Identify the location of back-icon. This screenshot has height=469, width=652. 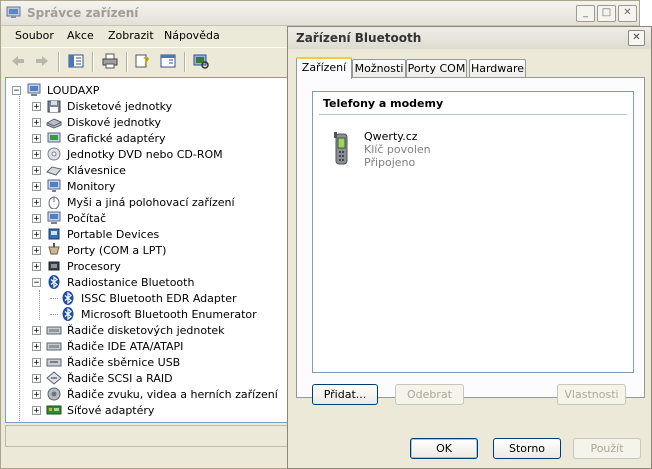
(18, 61).